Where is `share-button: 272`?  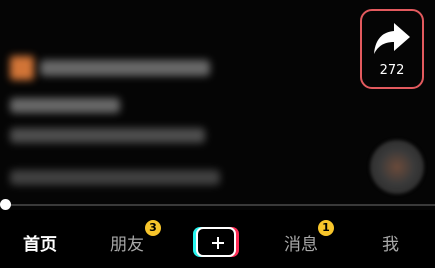
share-button: 272 is located at coordinates (392, 49).